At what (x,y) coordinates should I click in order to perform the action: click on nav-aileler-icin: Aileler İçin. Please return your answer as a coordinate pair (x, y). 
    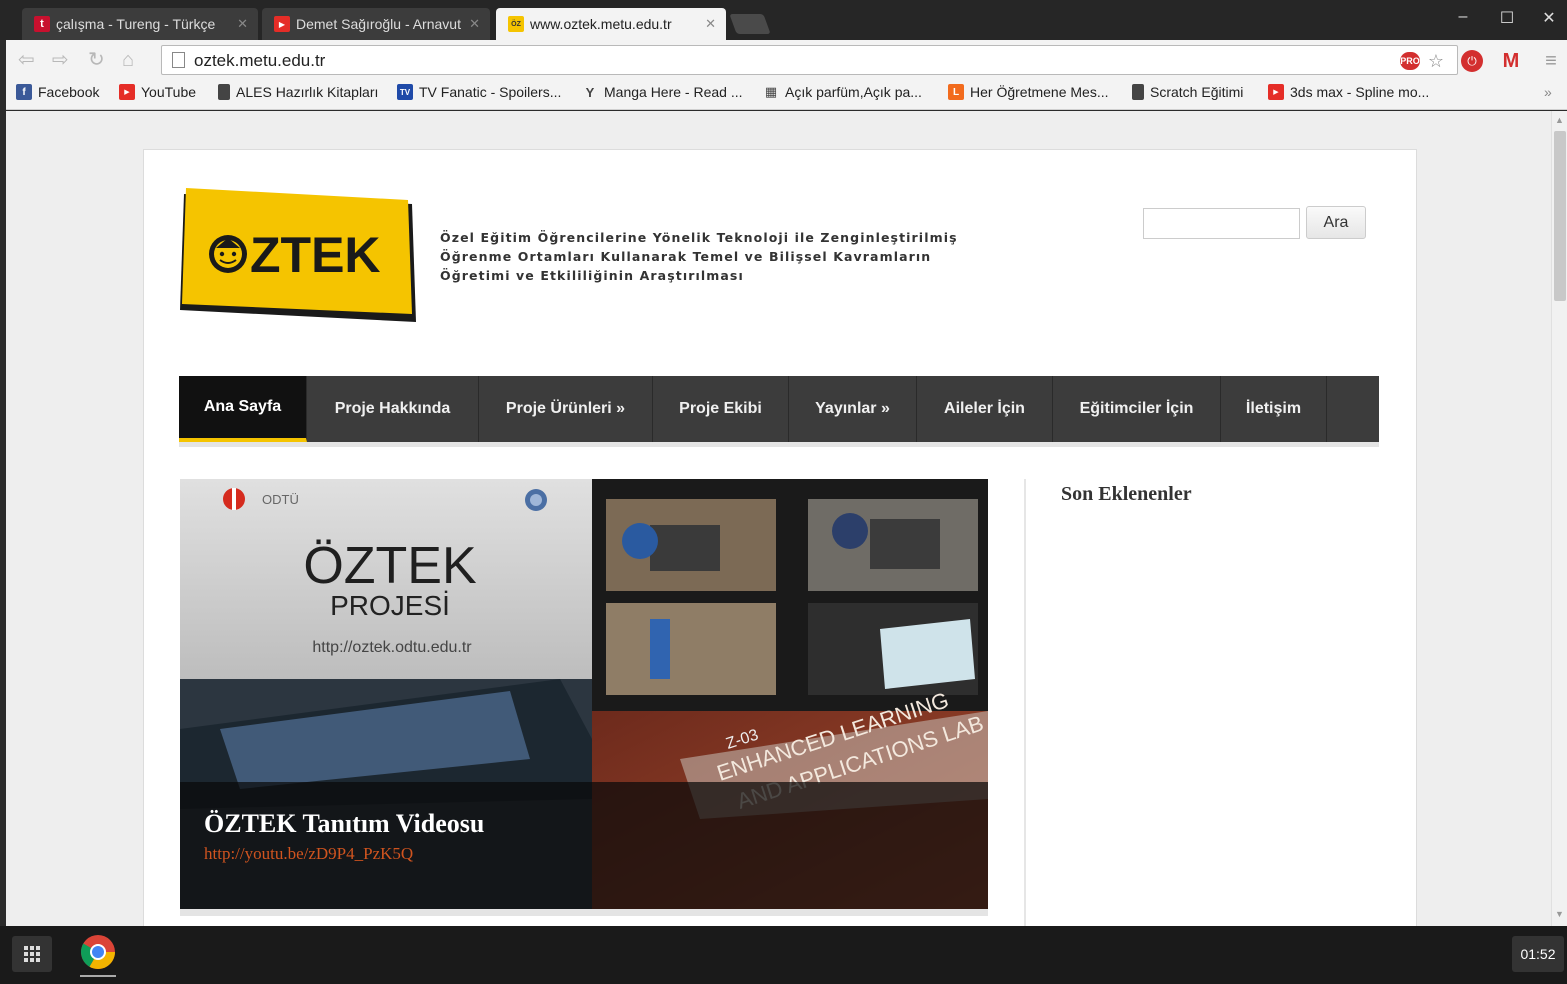
    Looking at the image, I should click on (985, 409).